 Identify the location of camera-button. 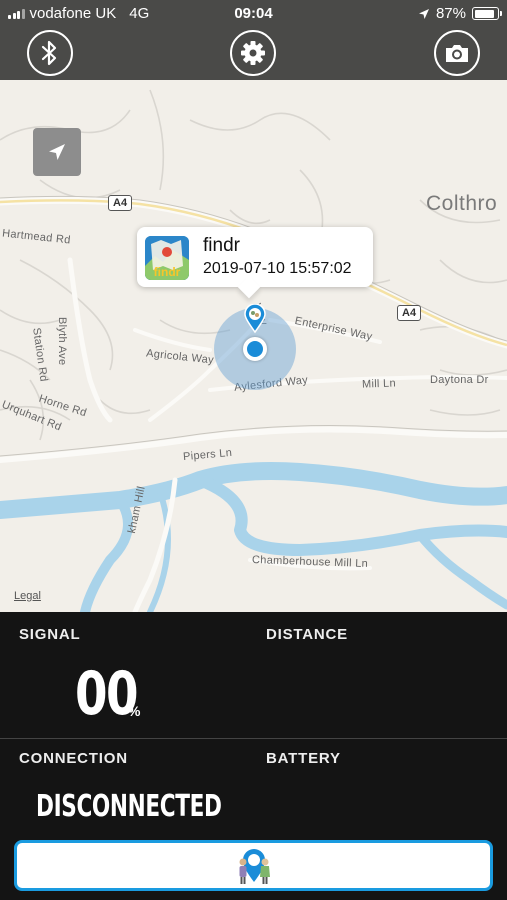
(457, 53).